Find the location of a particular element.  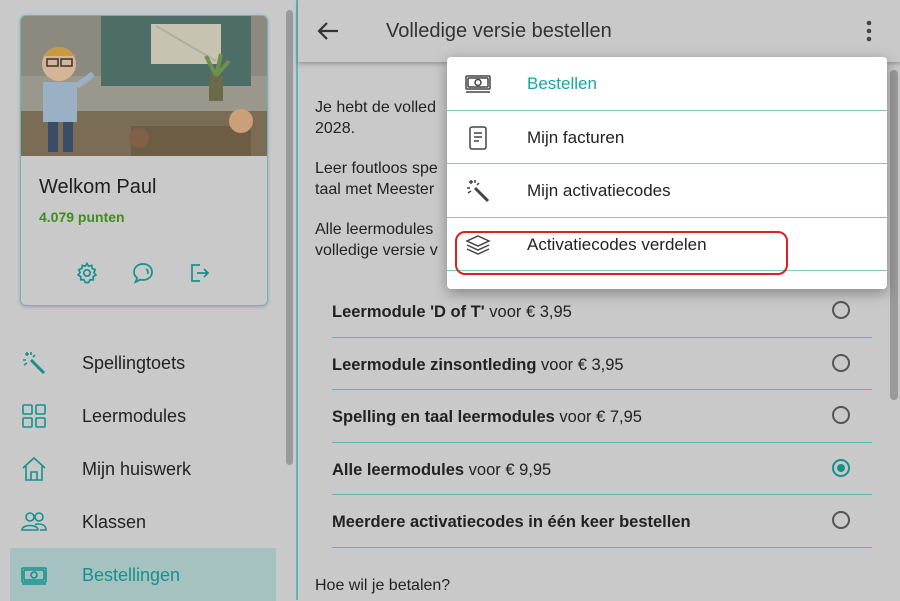

modules-paragraph: Alle leermodules volledige versie v is located at coordinates (376, 240).